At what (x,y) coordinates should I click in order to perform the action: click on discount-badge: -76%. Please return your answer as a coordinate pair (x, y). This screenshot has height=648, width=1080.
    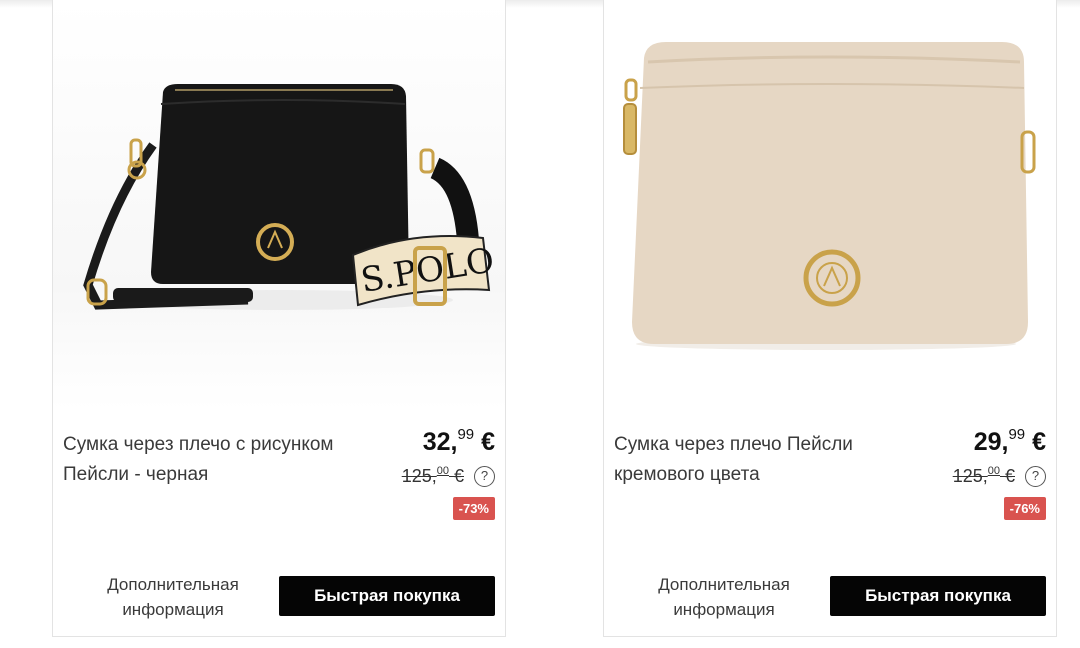
    Looking at the image, I should click on (1024, 508).